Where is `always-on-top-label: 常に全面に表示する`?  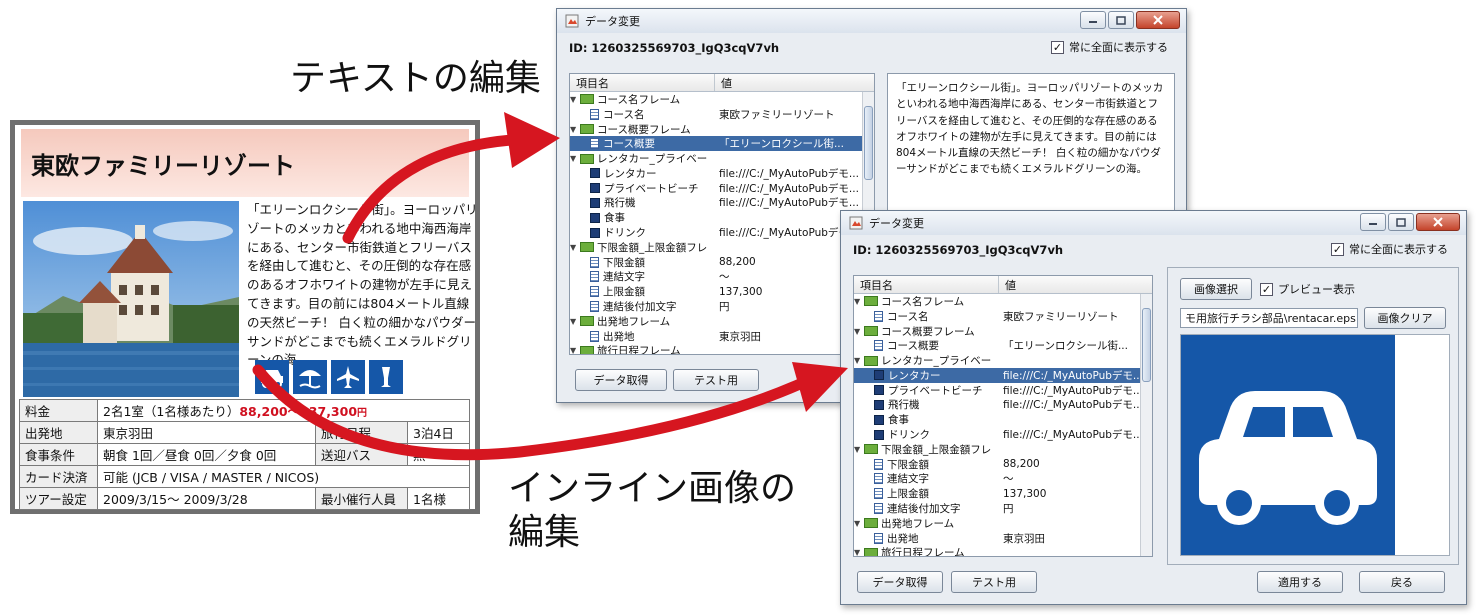 always-on-top-label: 常に全面に表示する is located at coordinates (1398, 249).